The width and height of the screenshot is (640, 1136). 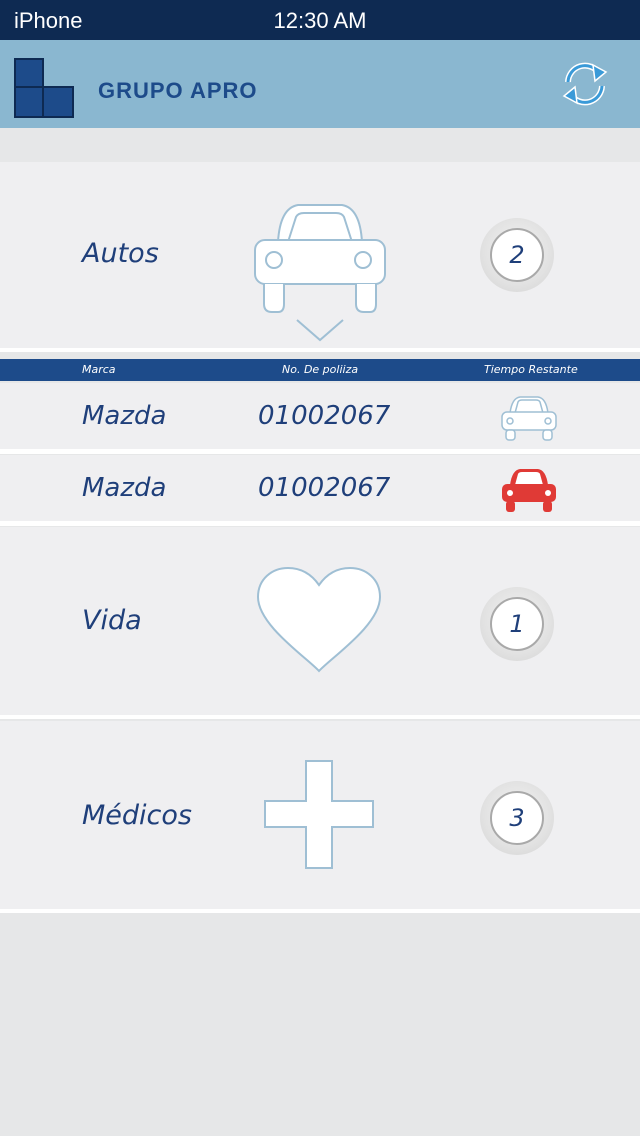 What do you see at coordinates (112, 620) in the screenshot?
I see `category-label: Vida` at bounding box center [112, 620].